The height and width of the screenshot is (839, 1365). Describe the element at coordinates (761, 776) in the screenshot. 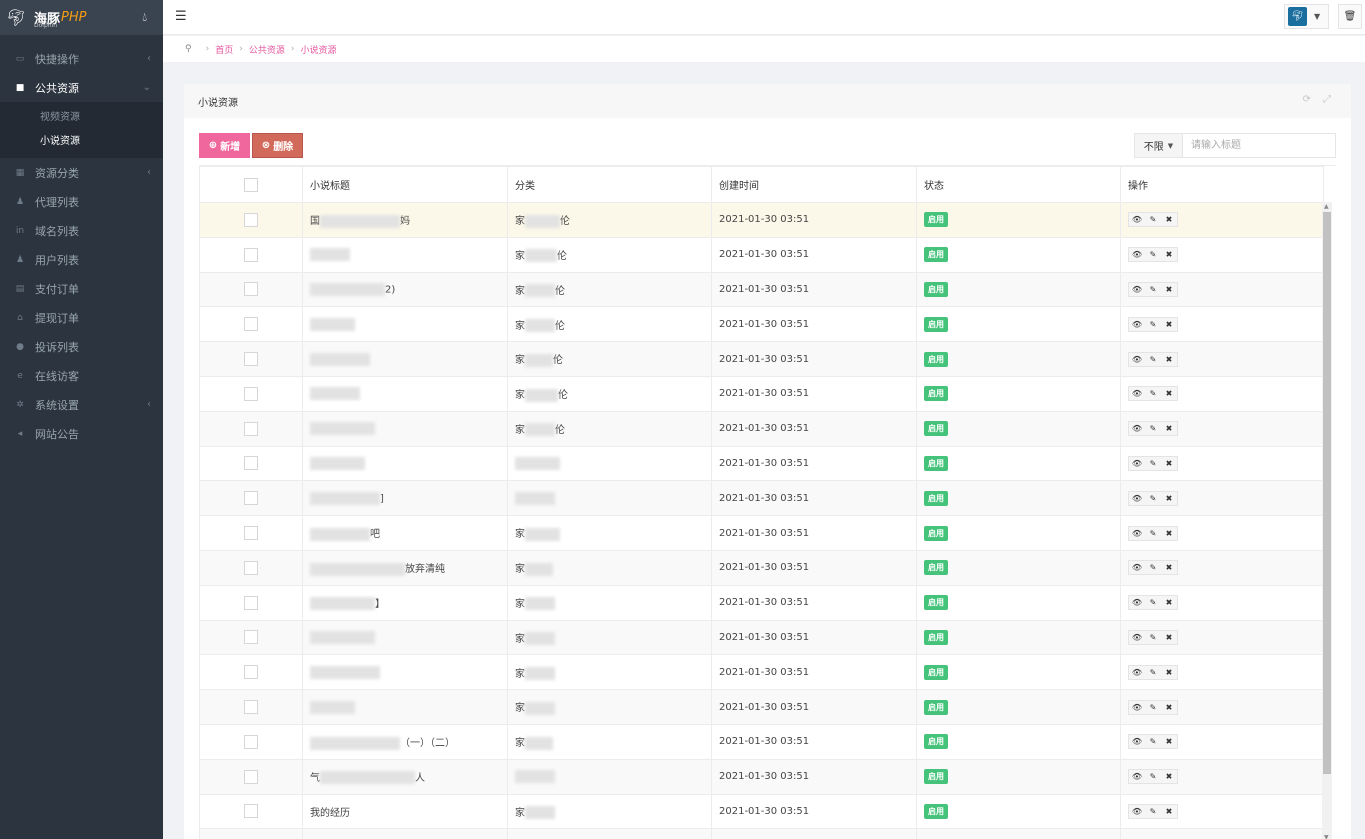

I see `table-row: 气人 2021-01-30 03:51 启用 👁︎ ✎ ✖` at that location.